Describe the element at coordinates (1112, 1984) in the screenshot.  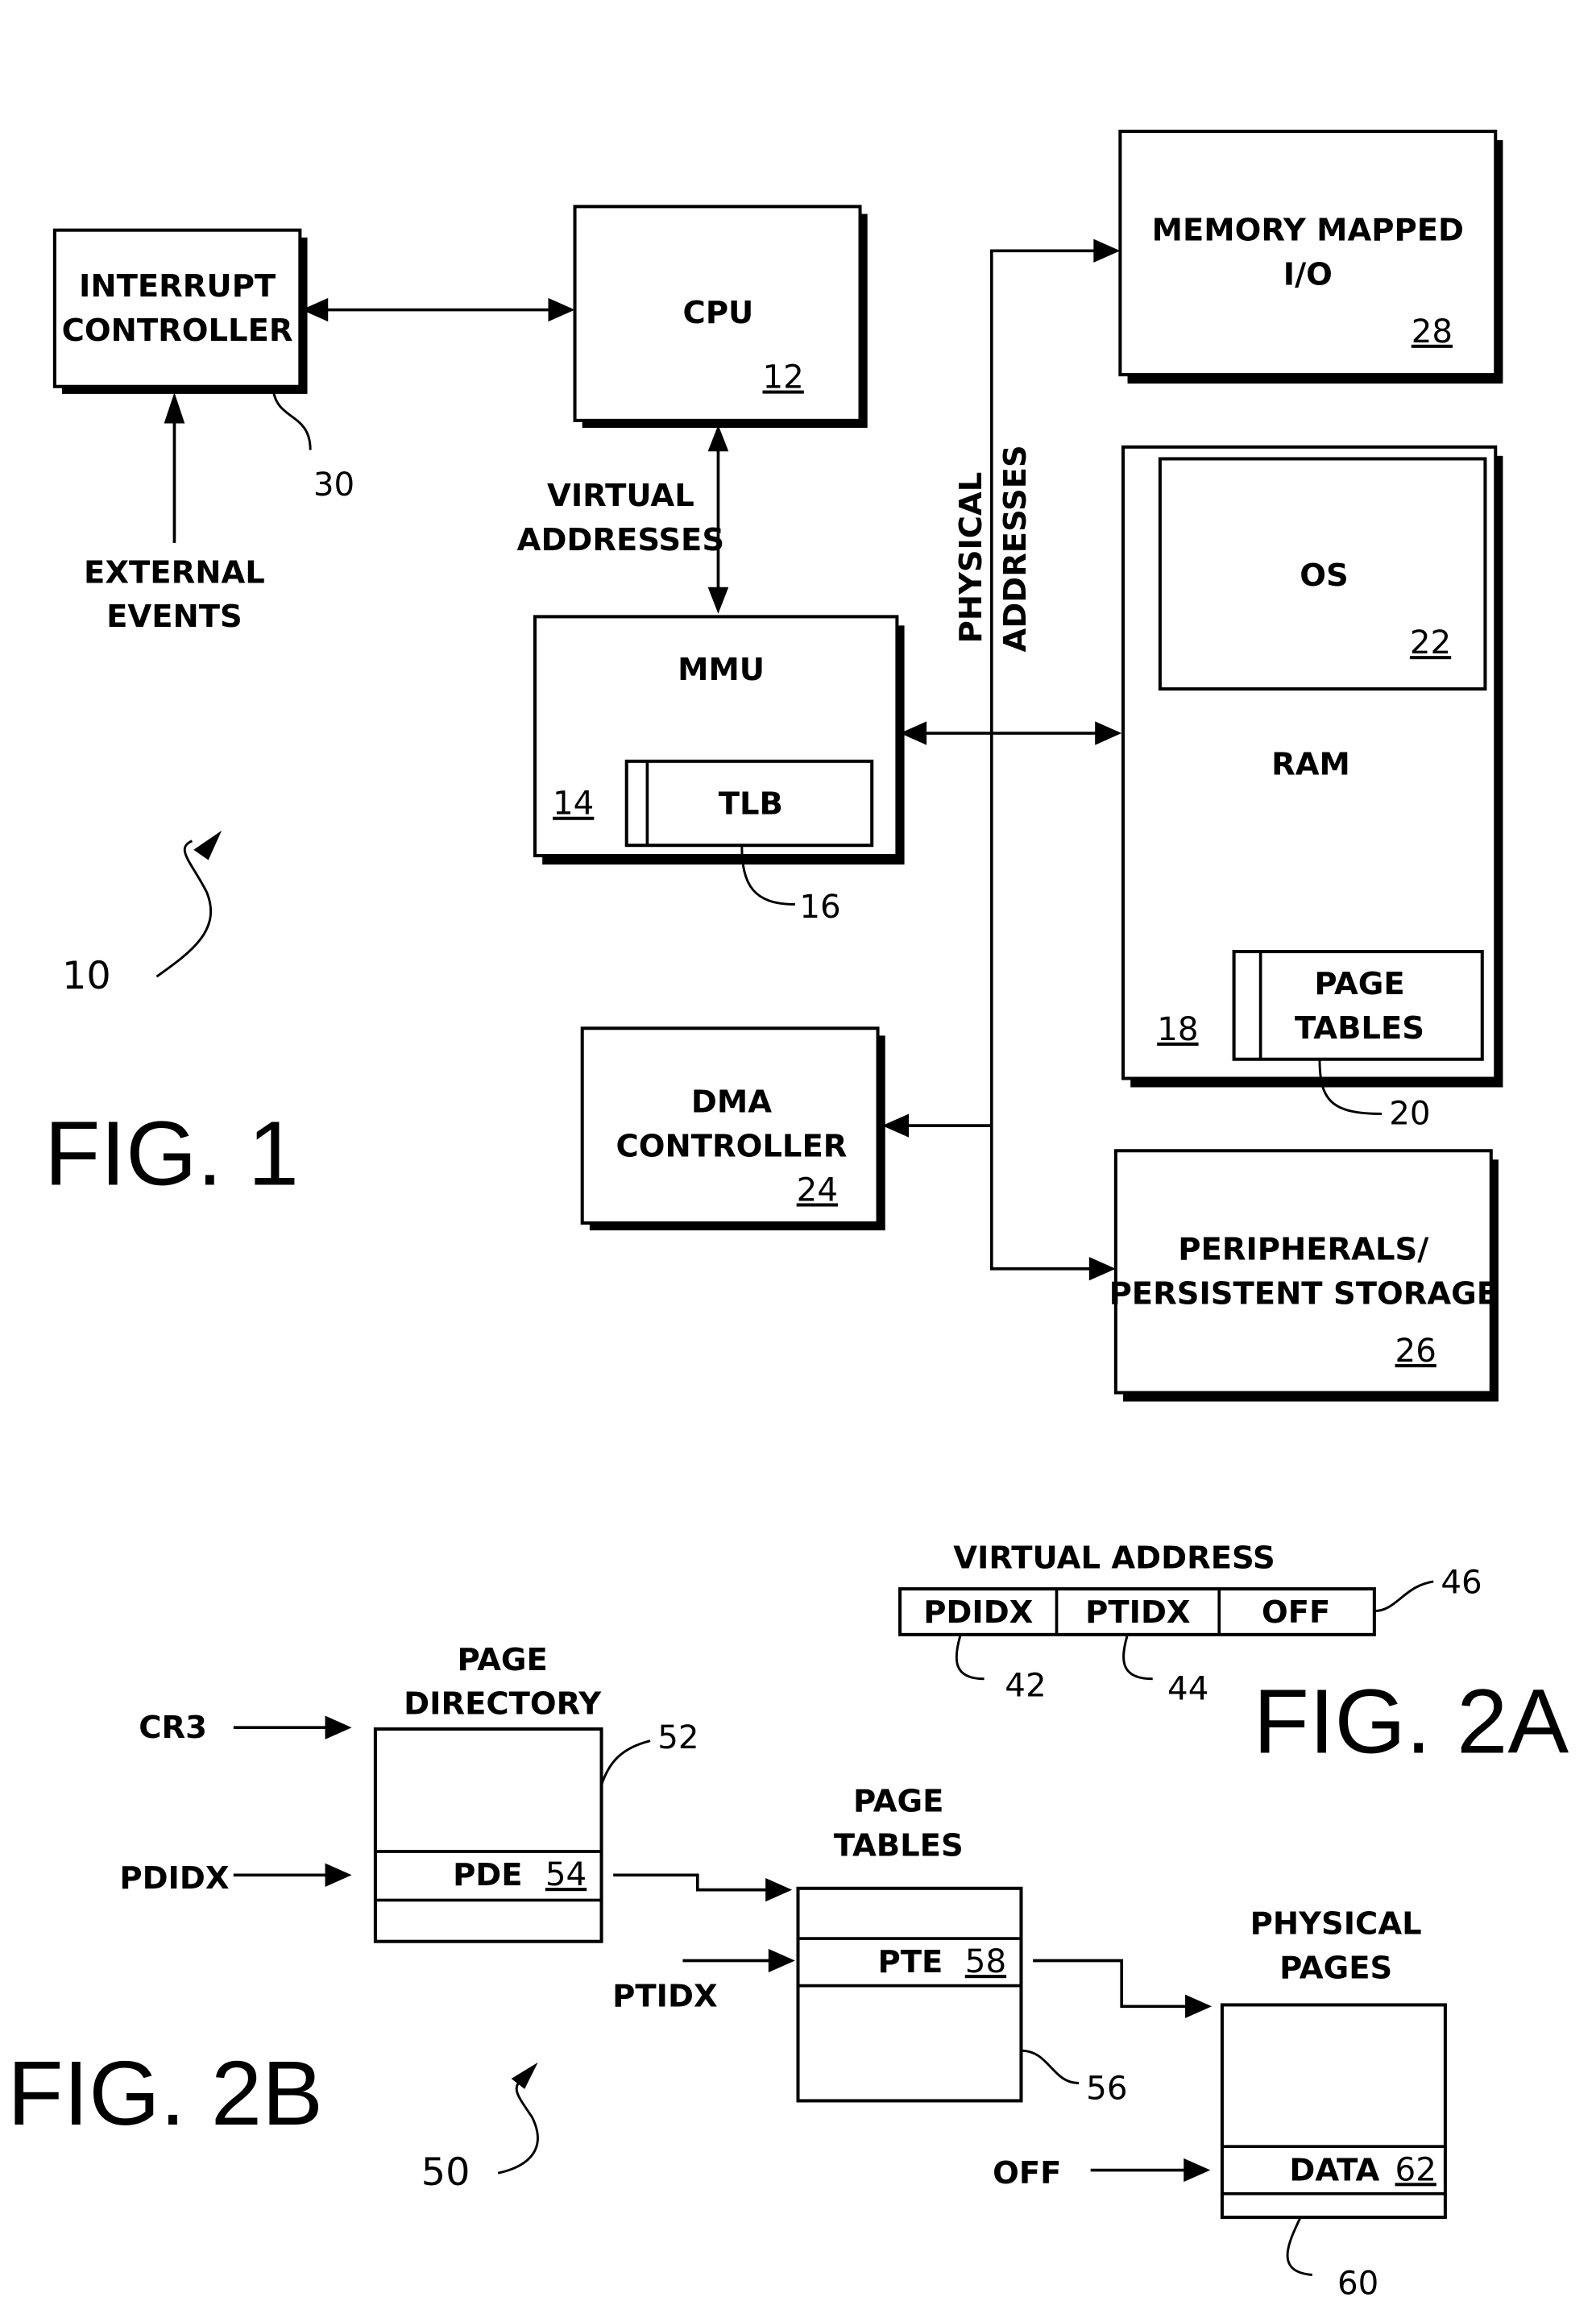
I see `pte-to-physical-pages-arrow` at that location.